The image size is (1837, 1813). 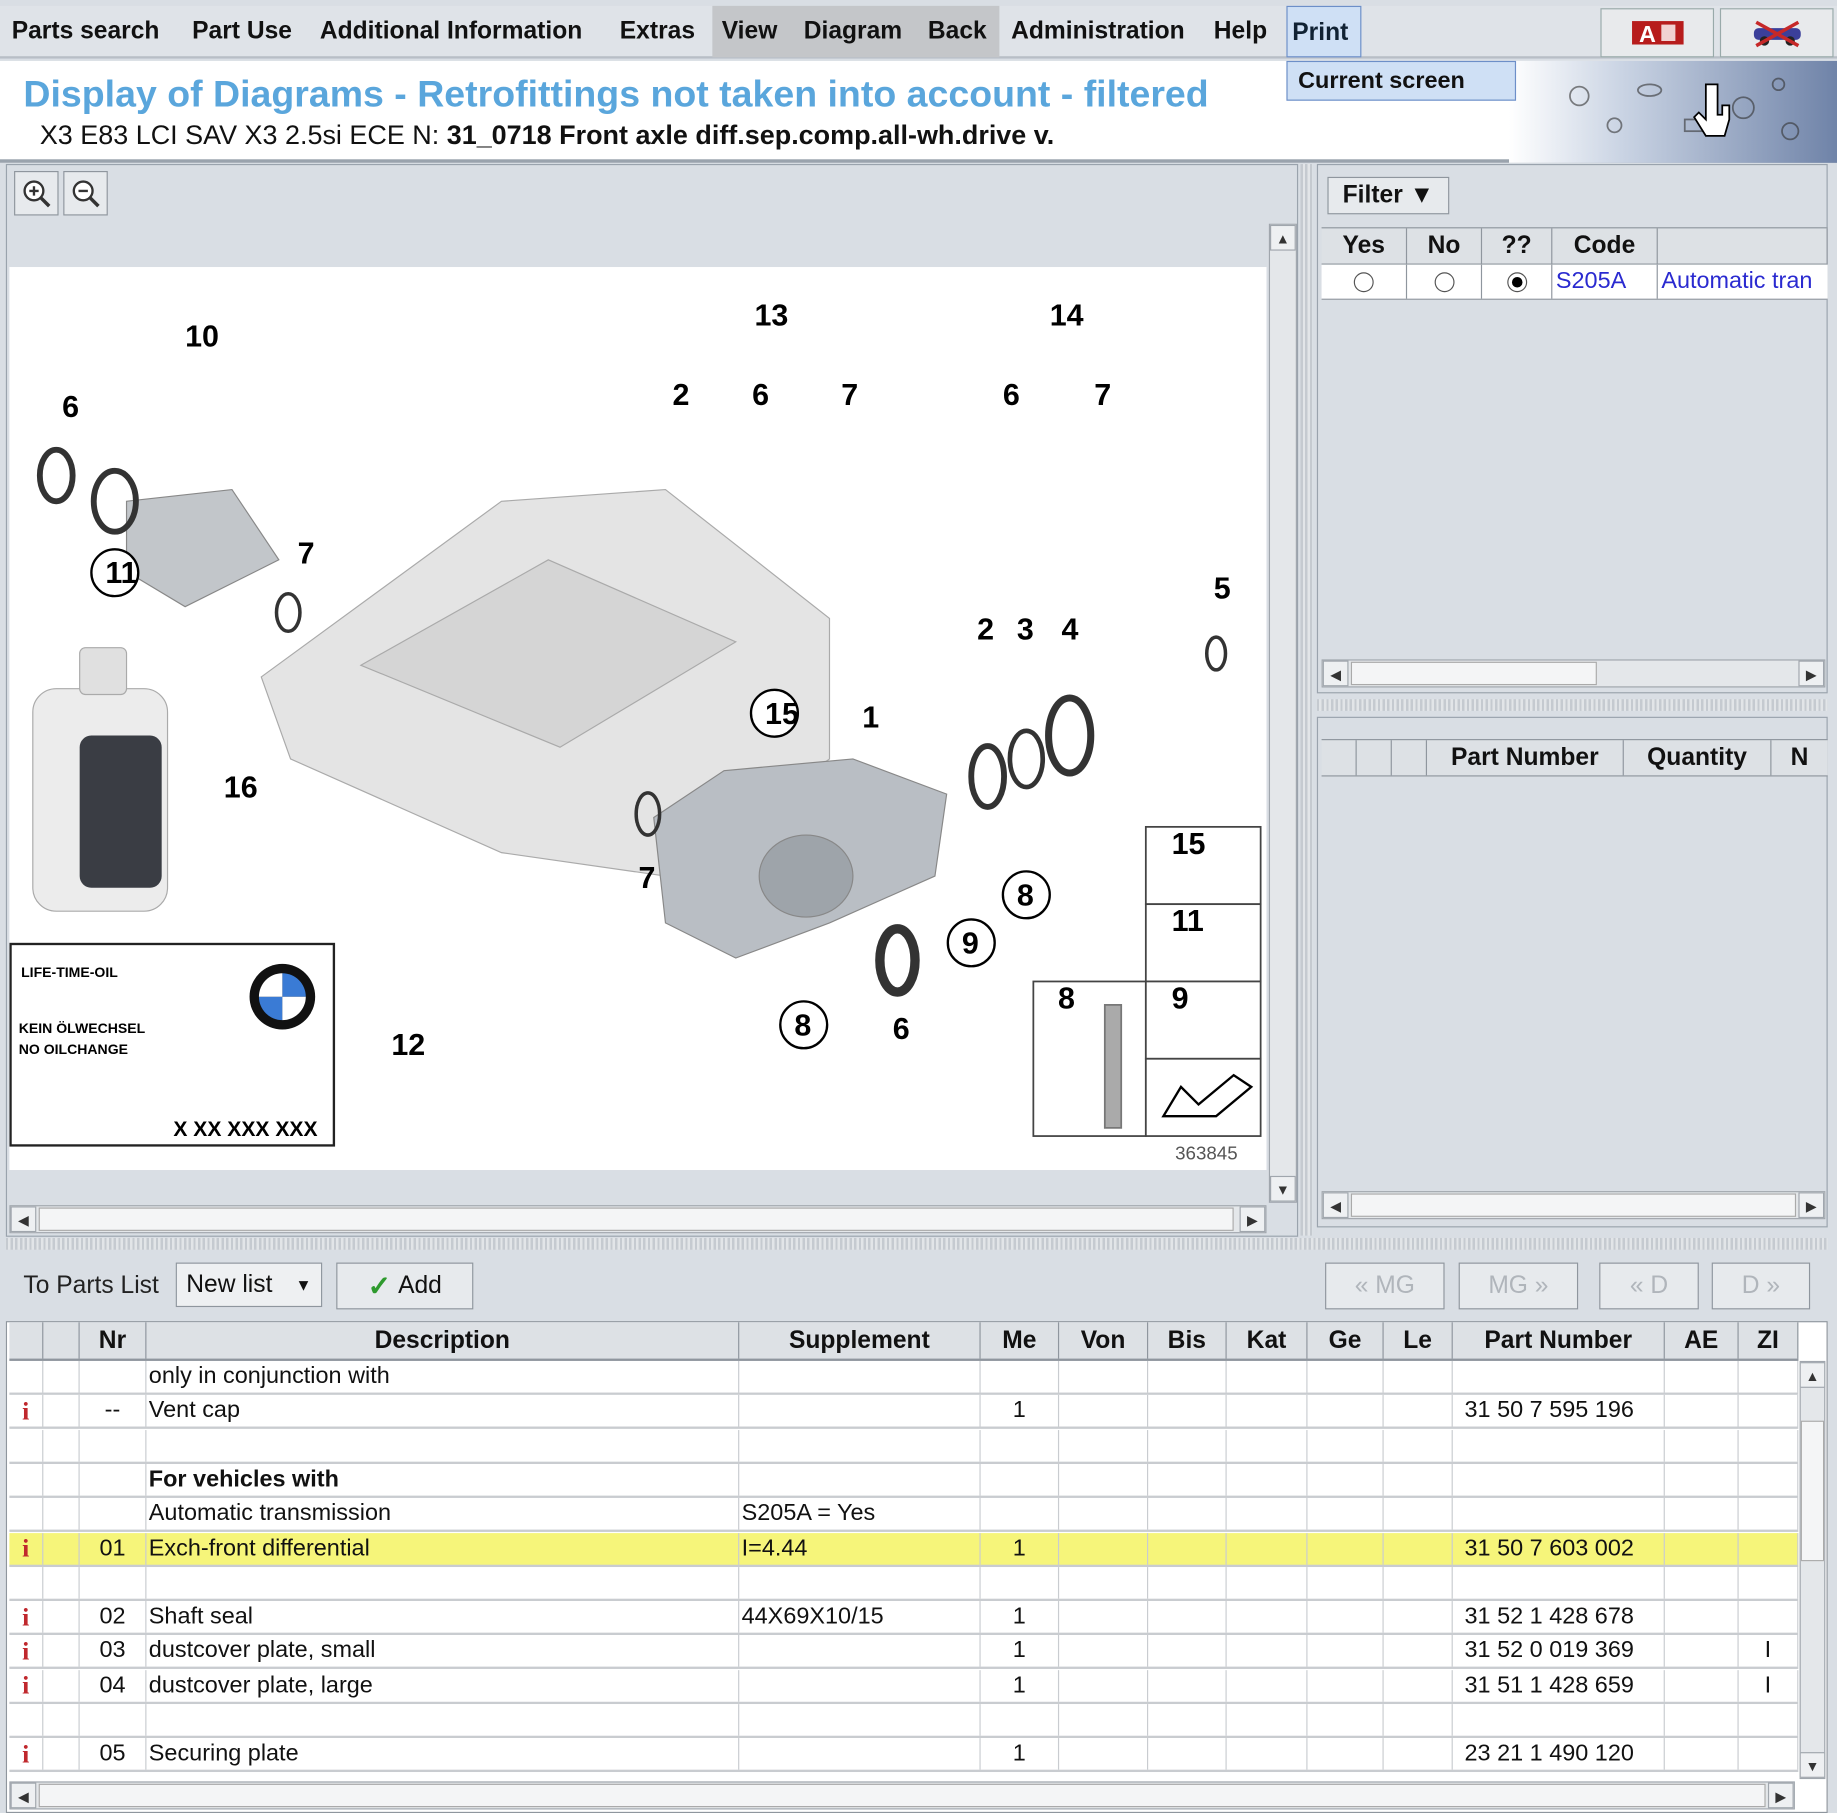 What do you see at coordinates (904, 1412) in the screenshot?
I see `table-row: i -- Vent cap 1 31 50 7 595 196` at bounding box center [904, 1412].